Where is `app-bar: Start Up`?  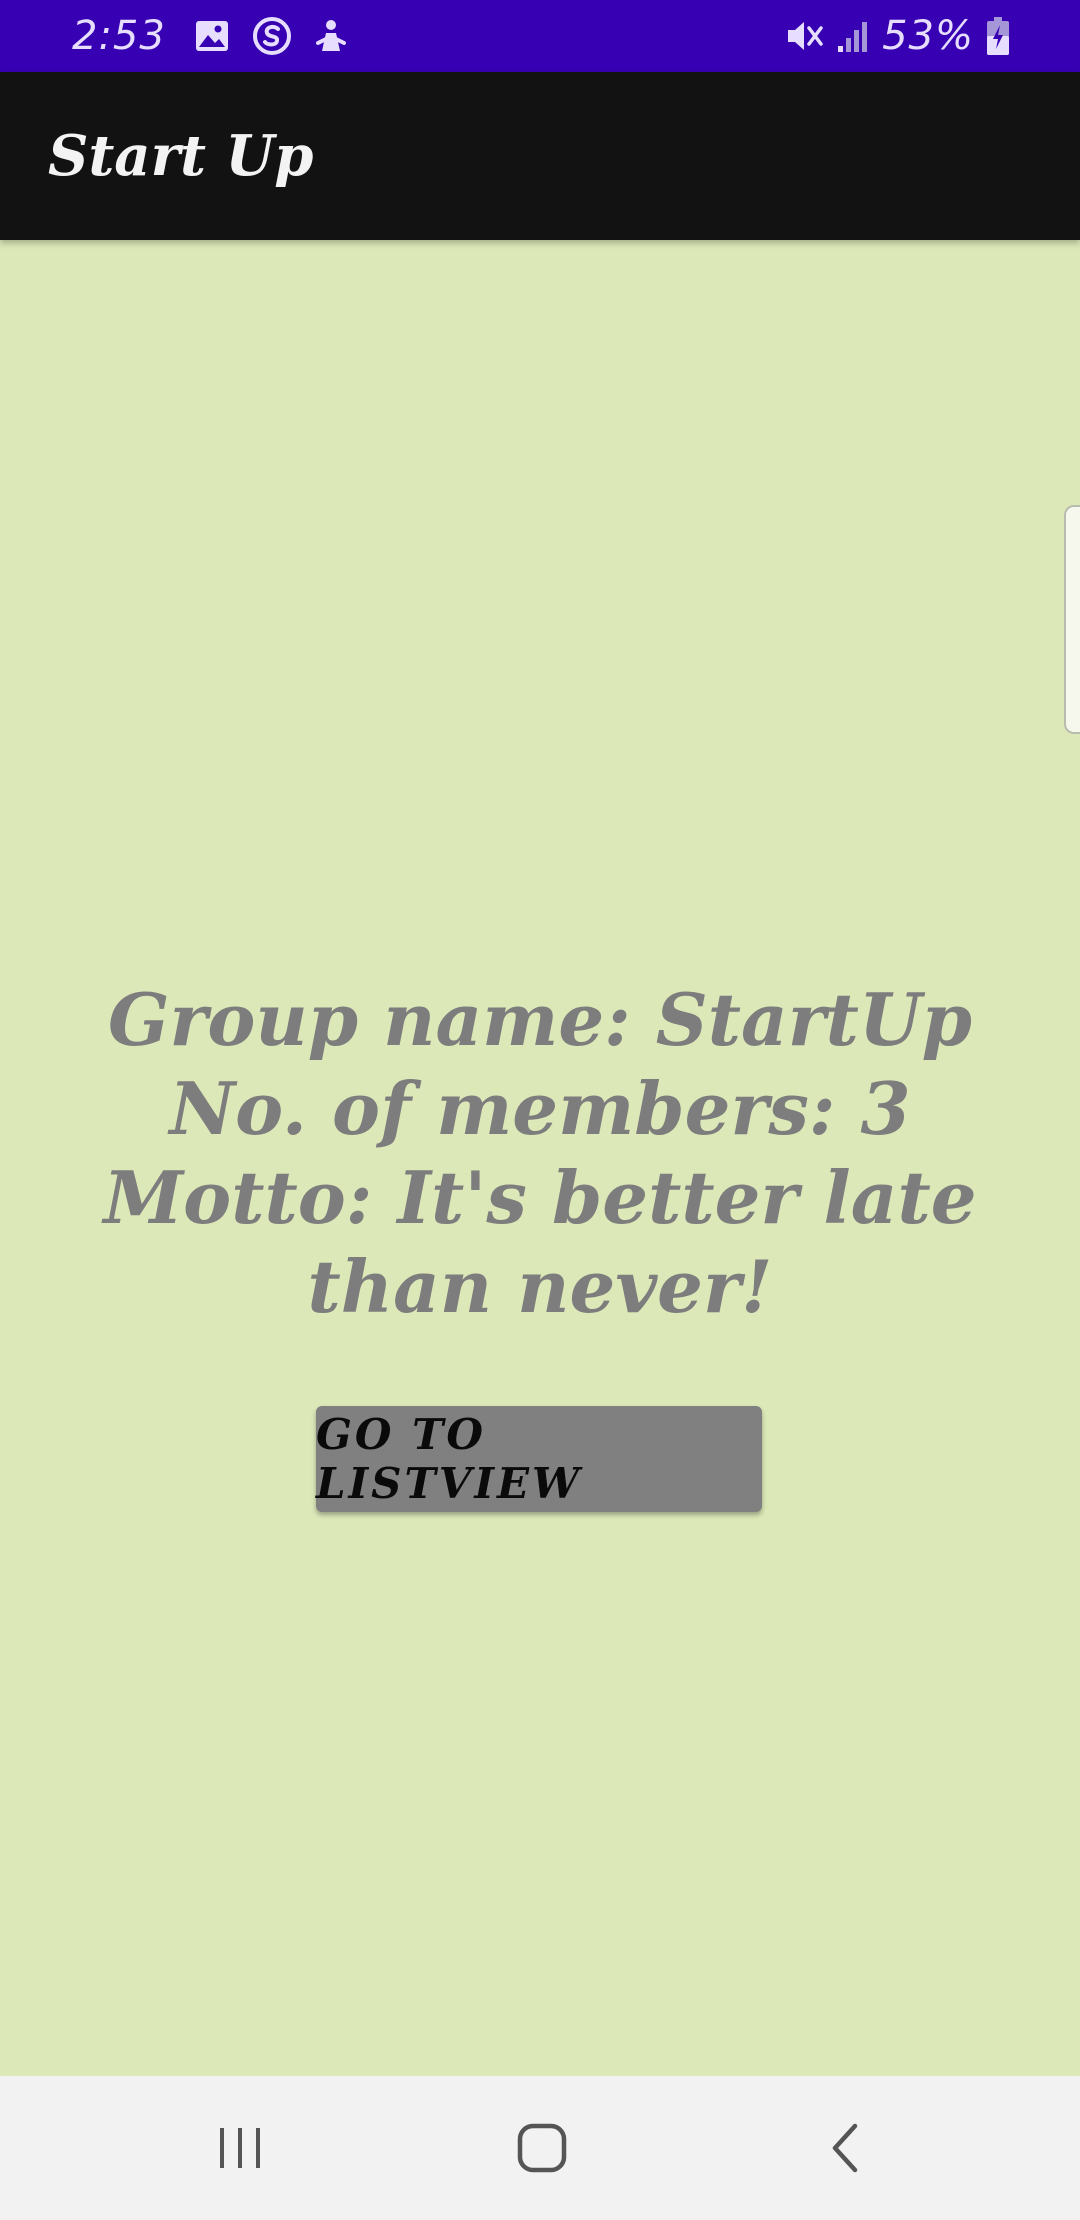
app-bar: Start Up is located at coordinates (540, 156).